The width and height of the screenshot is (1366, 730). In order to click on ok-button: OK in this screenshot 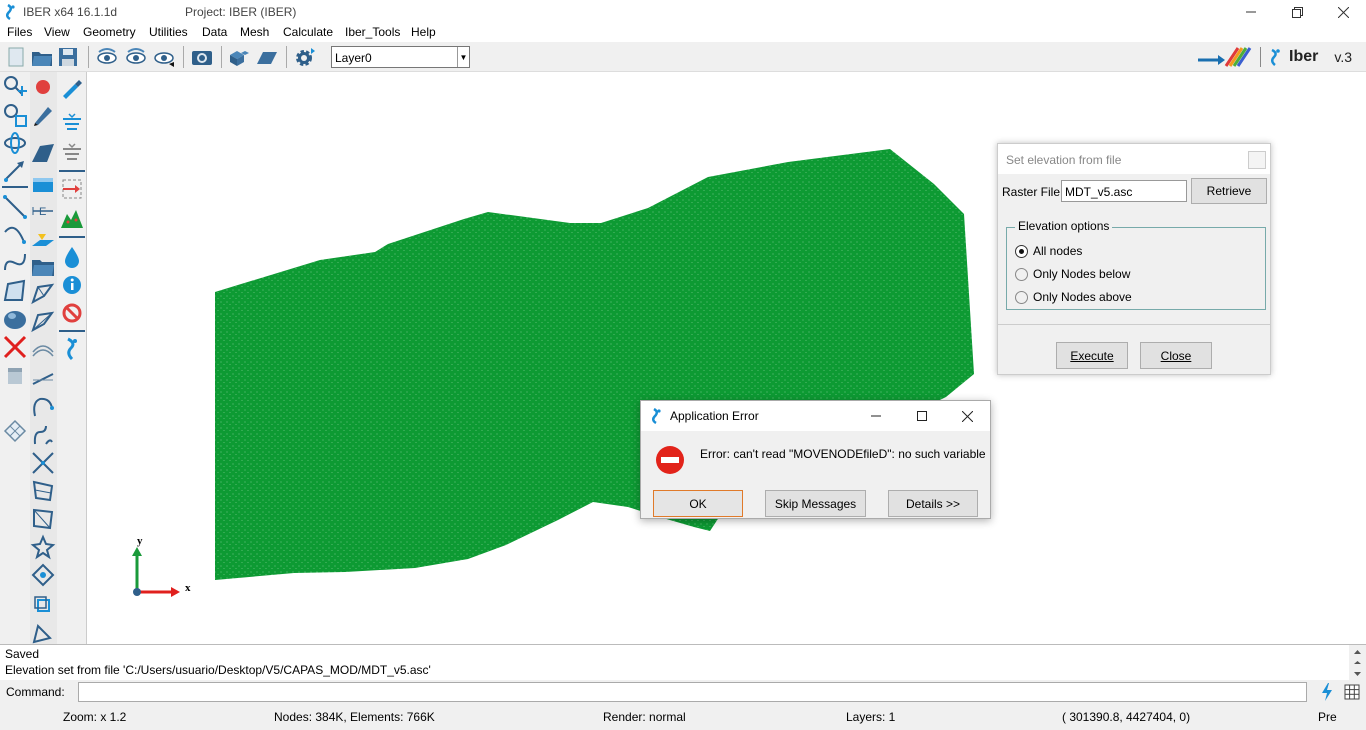, I will do `click(698, 503)`.